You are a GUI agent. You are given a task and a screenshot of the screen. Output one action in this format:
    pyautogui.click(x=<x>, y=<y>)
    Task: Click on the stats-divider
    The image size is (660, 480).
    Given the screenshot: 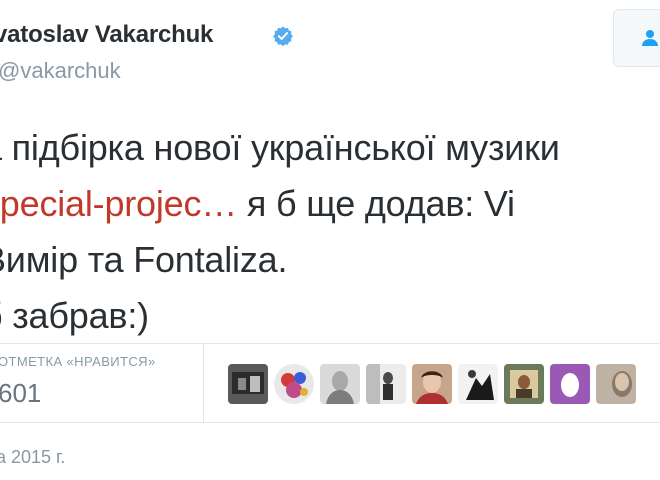 What is the action you would take?
    pyautogui.click(x=203, y=383)
    